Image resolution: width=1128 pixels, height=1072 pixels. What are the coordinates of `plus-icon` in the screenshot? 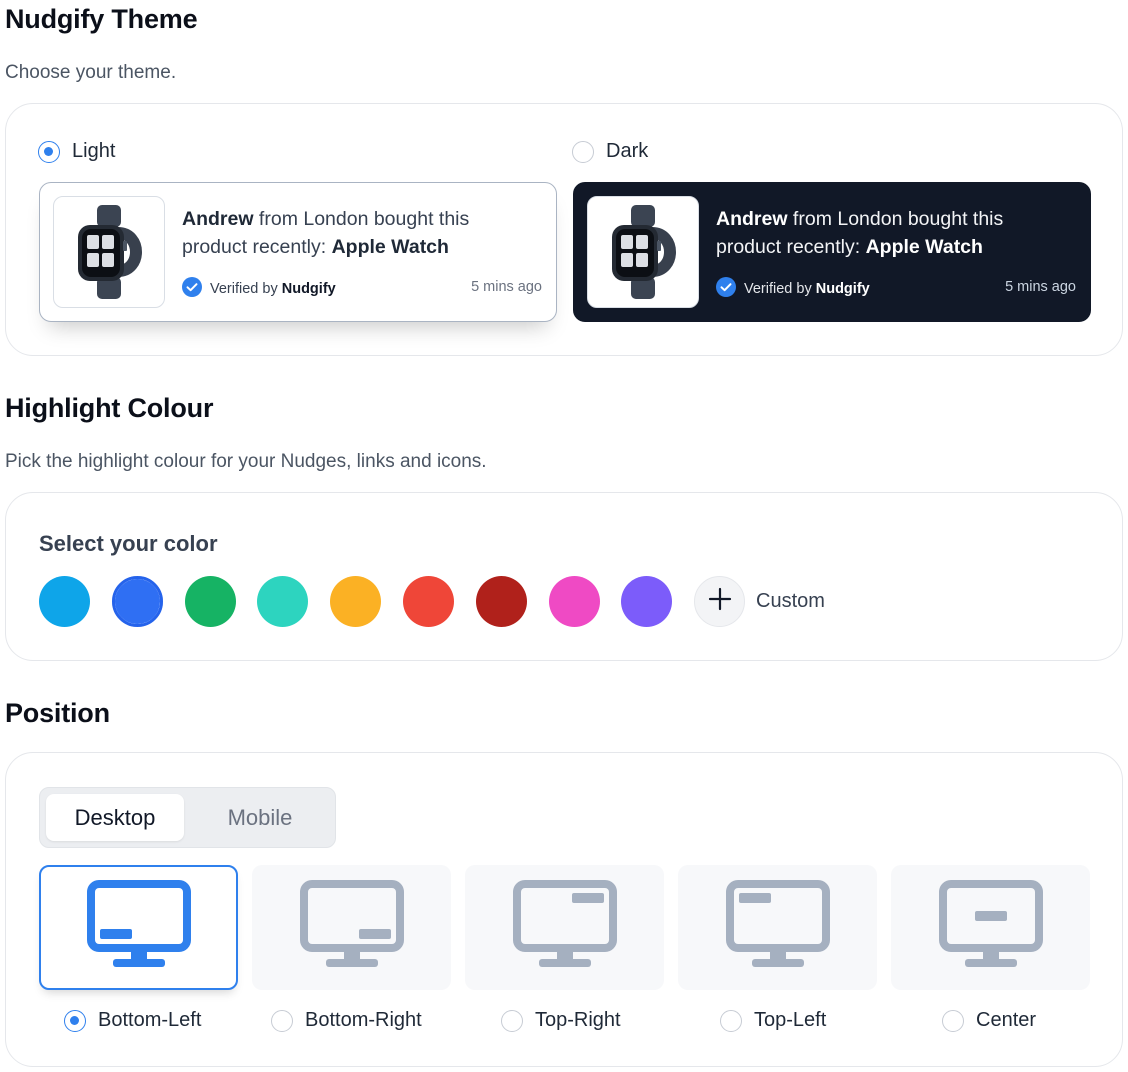 It's located at (720, 601).